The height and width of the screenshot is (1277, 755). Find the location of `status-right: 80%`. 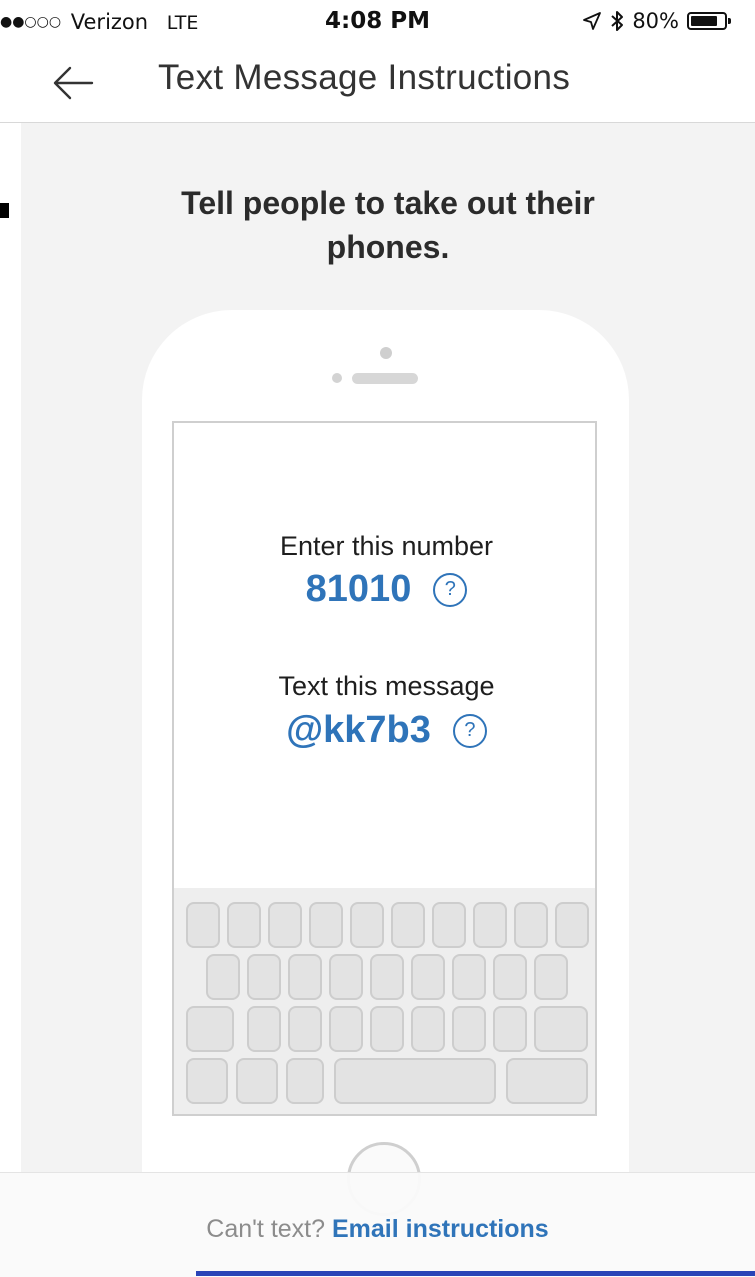

status-right: 80% is located at coordinates (656, 21).